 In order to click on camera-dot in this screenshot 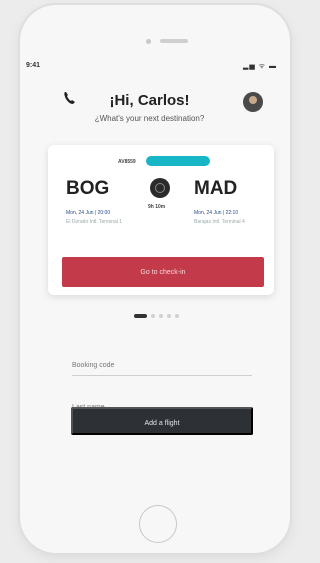, I will do `click(148, 41)`.